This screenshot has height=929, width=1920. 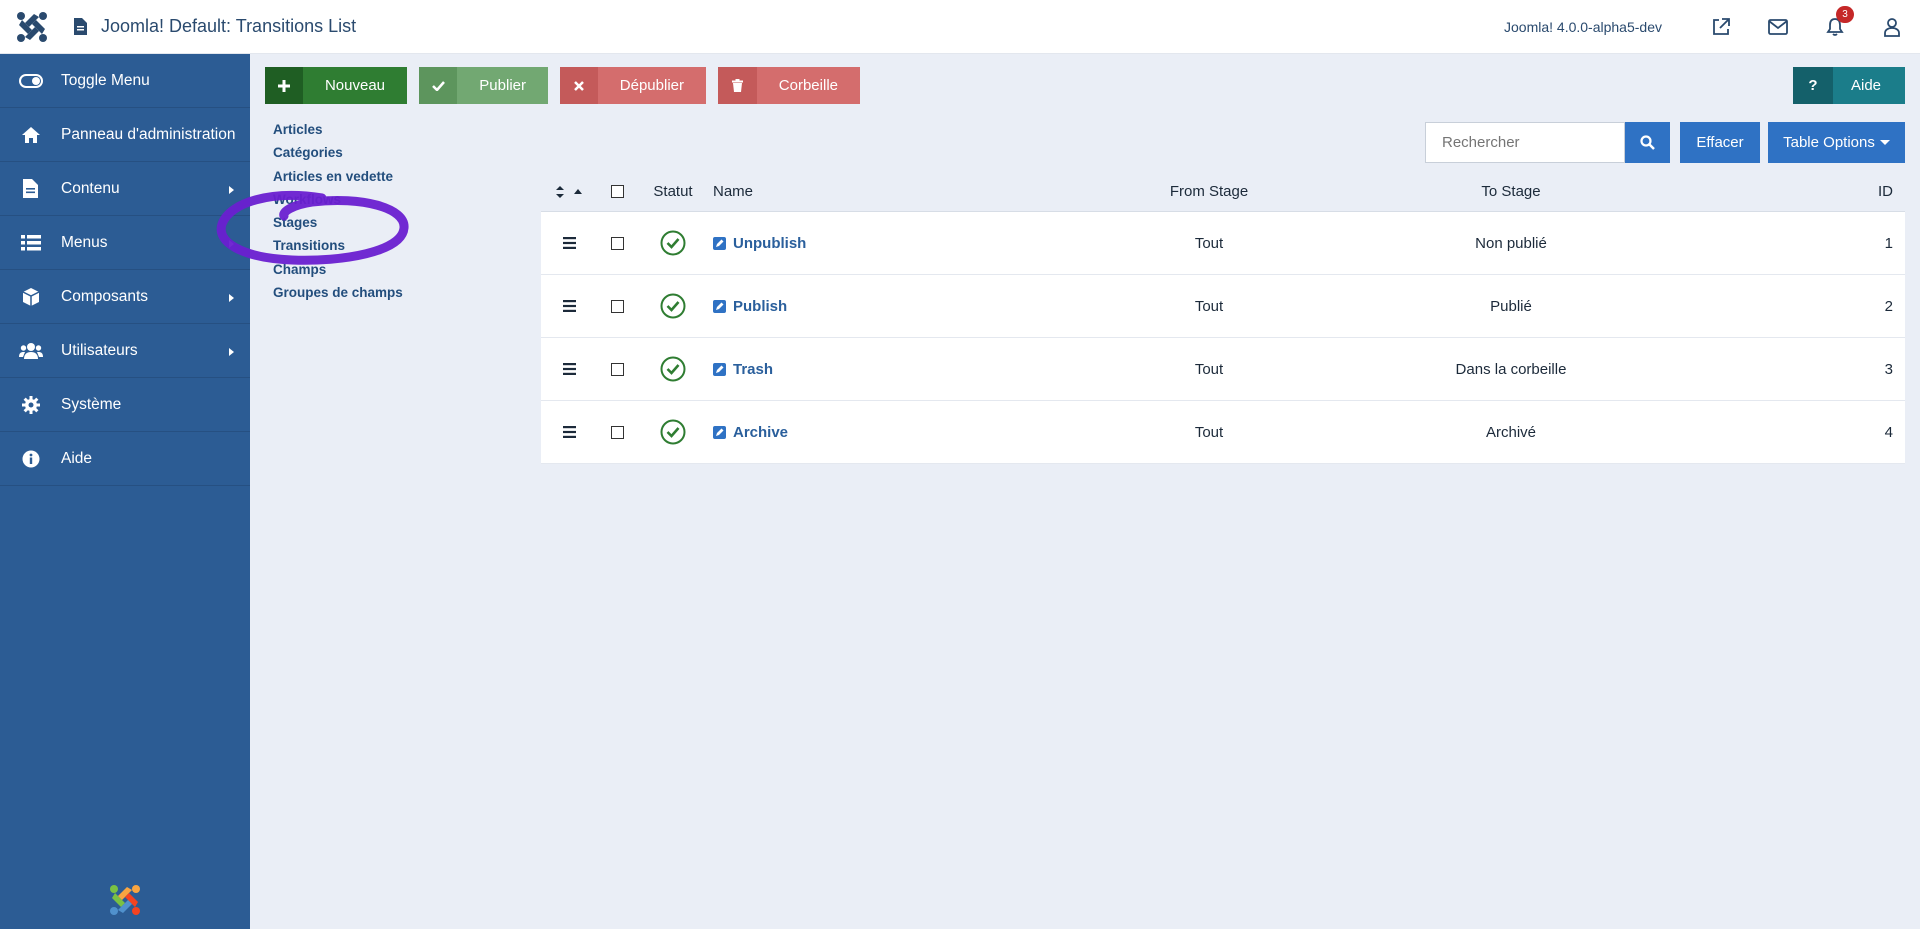 I want to click on version-text: Joomla! 4.0.0-alpha5-dev, so click(x=1583, y=27).